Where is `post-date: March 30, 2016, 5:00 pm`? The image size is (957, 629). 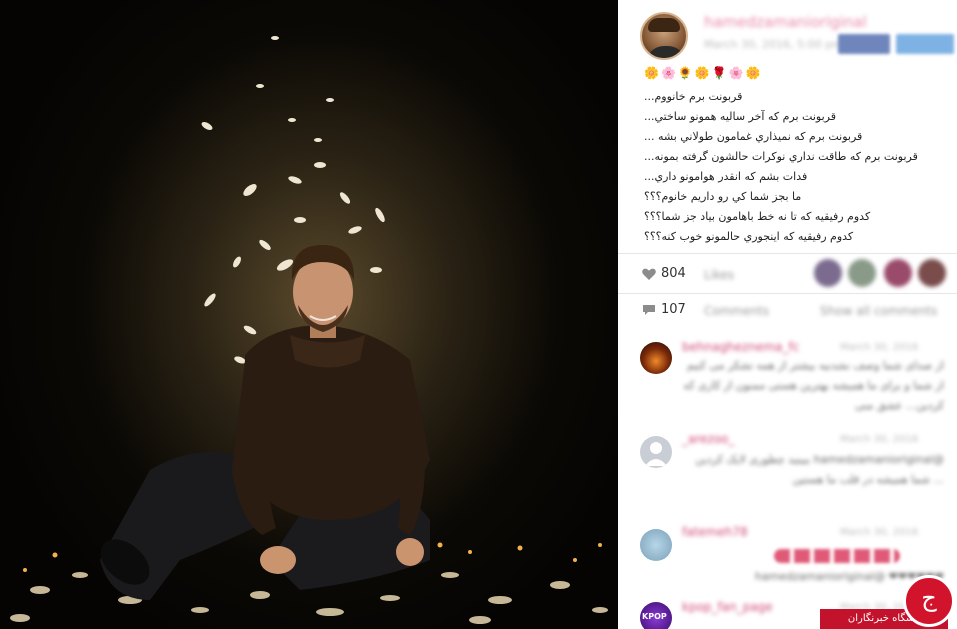
post-date: March 30, 2016, 5:00 pm is located at coordinates (773, 44).